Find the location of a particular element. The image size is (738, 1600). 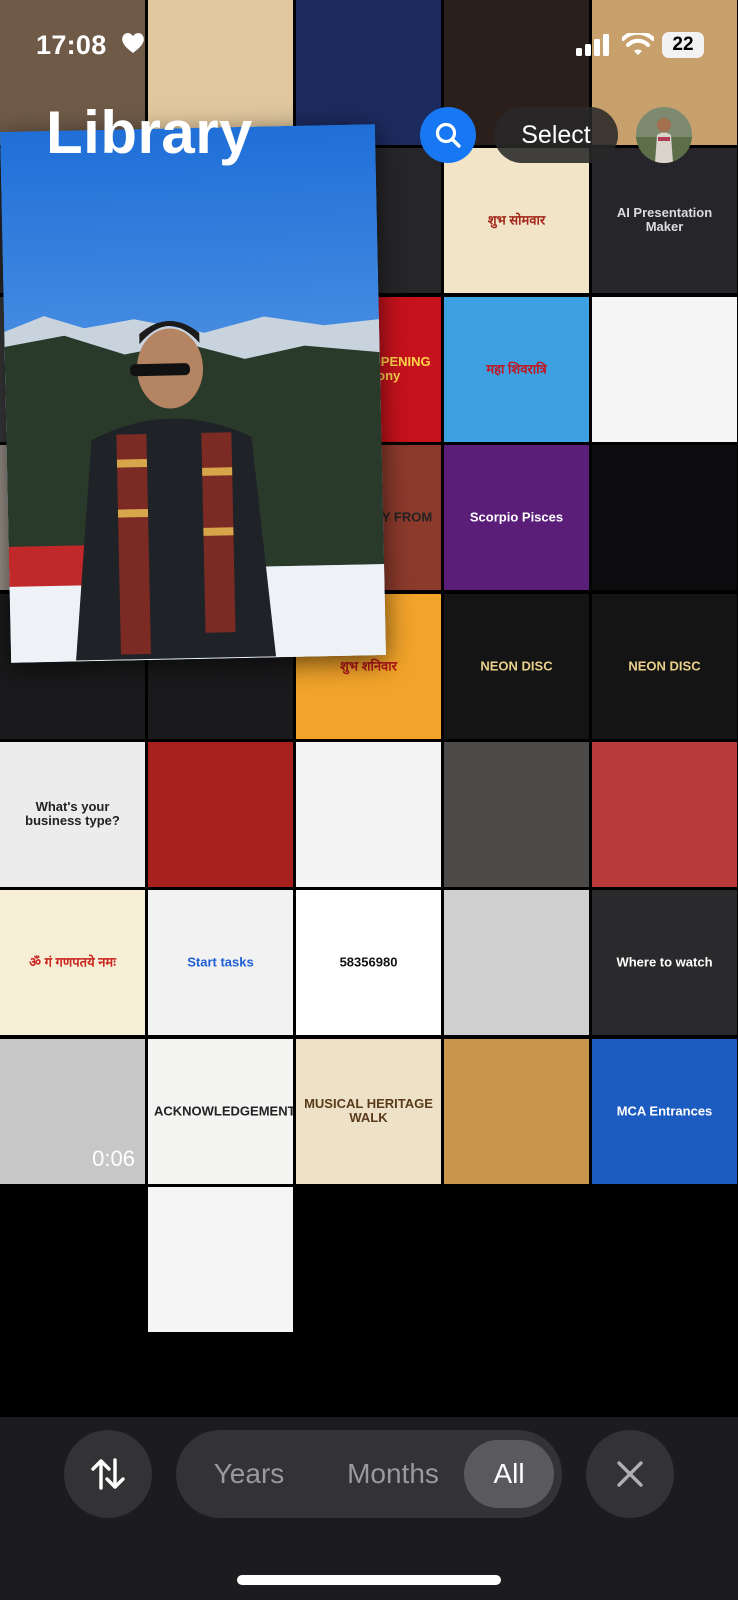

photo-thumbnail: शुभ सोमवार is located at coordinates (516, 220).